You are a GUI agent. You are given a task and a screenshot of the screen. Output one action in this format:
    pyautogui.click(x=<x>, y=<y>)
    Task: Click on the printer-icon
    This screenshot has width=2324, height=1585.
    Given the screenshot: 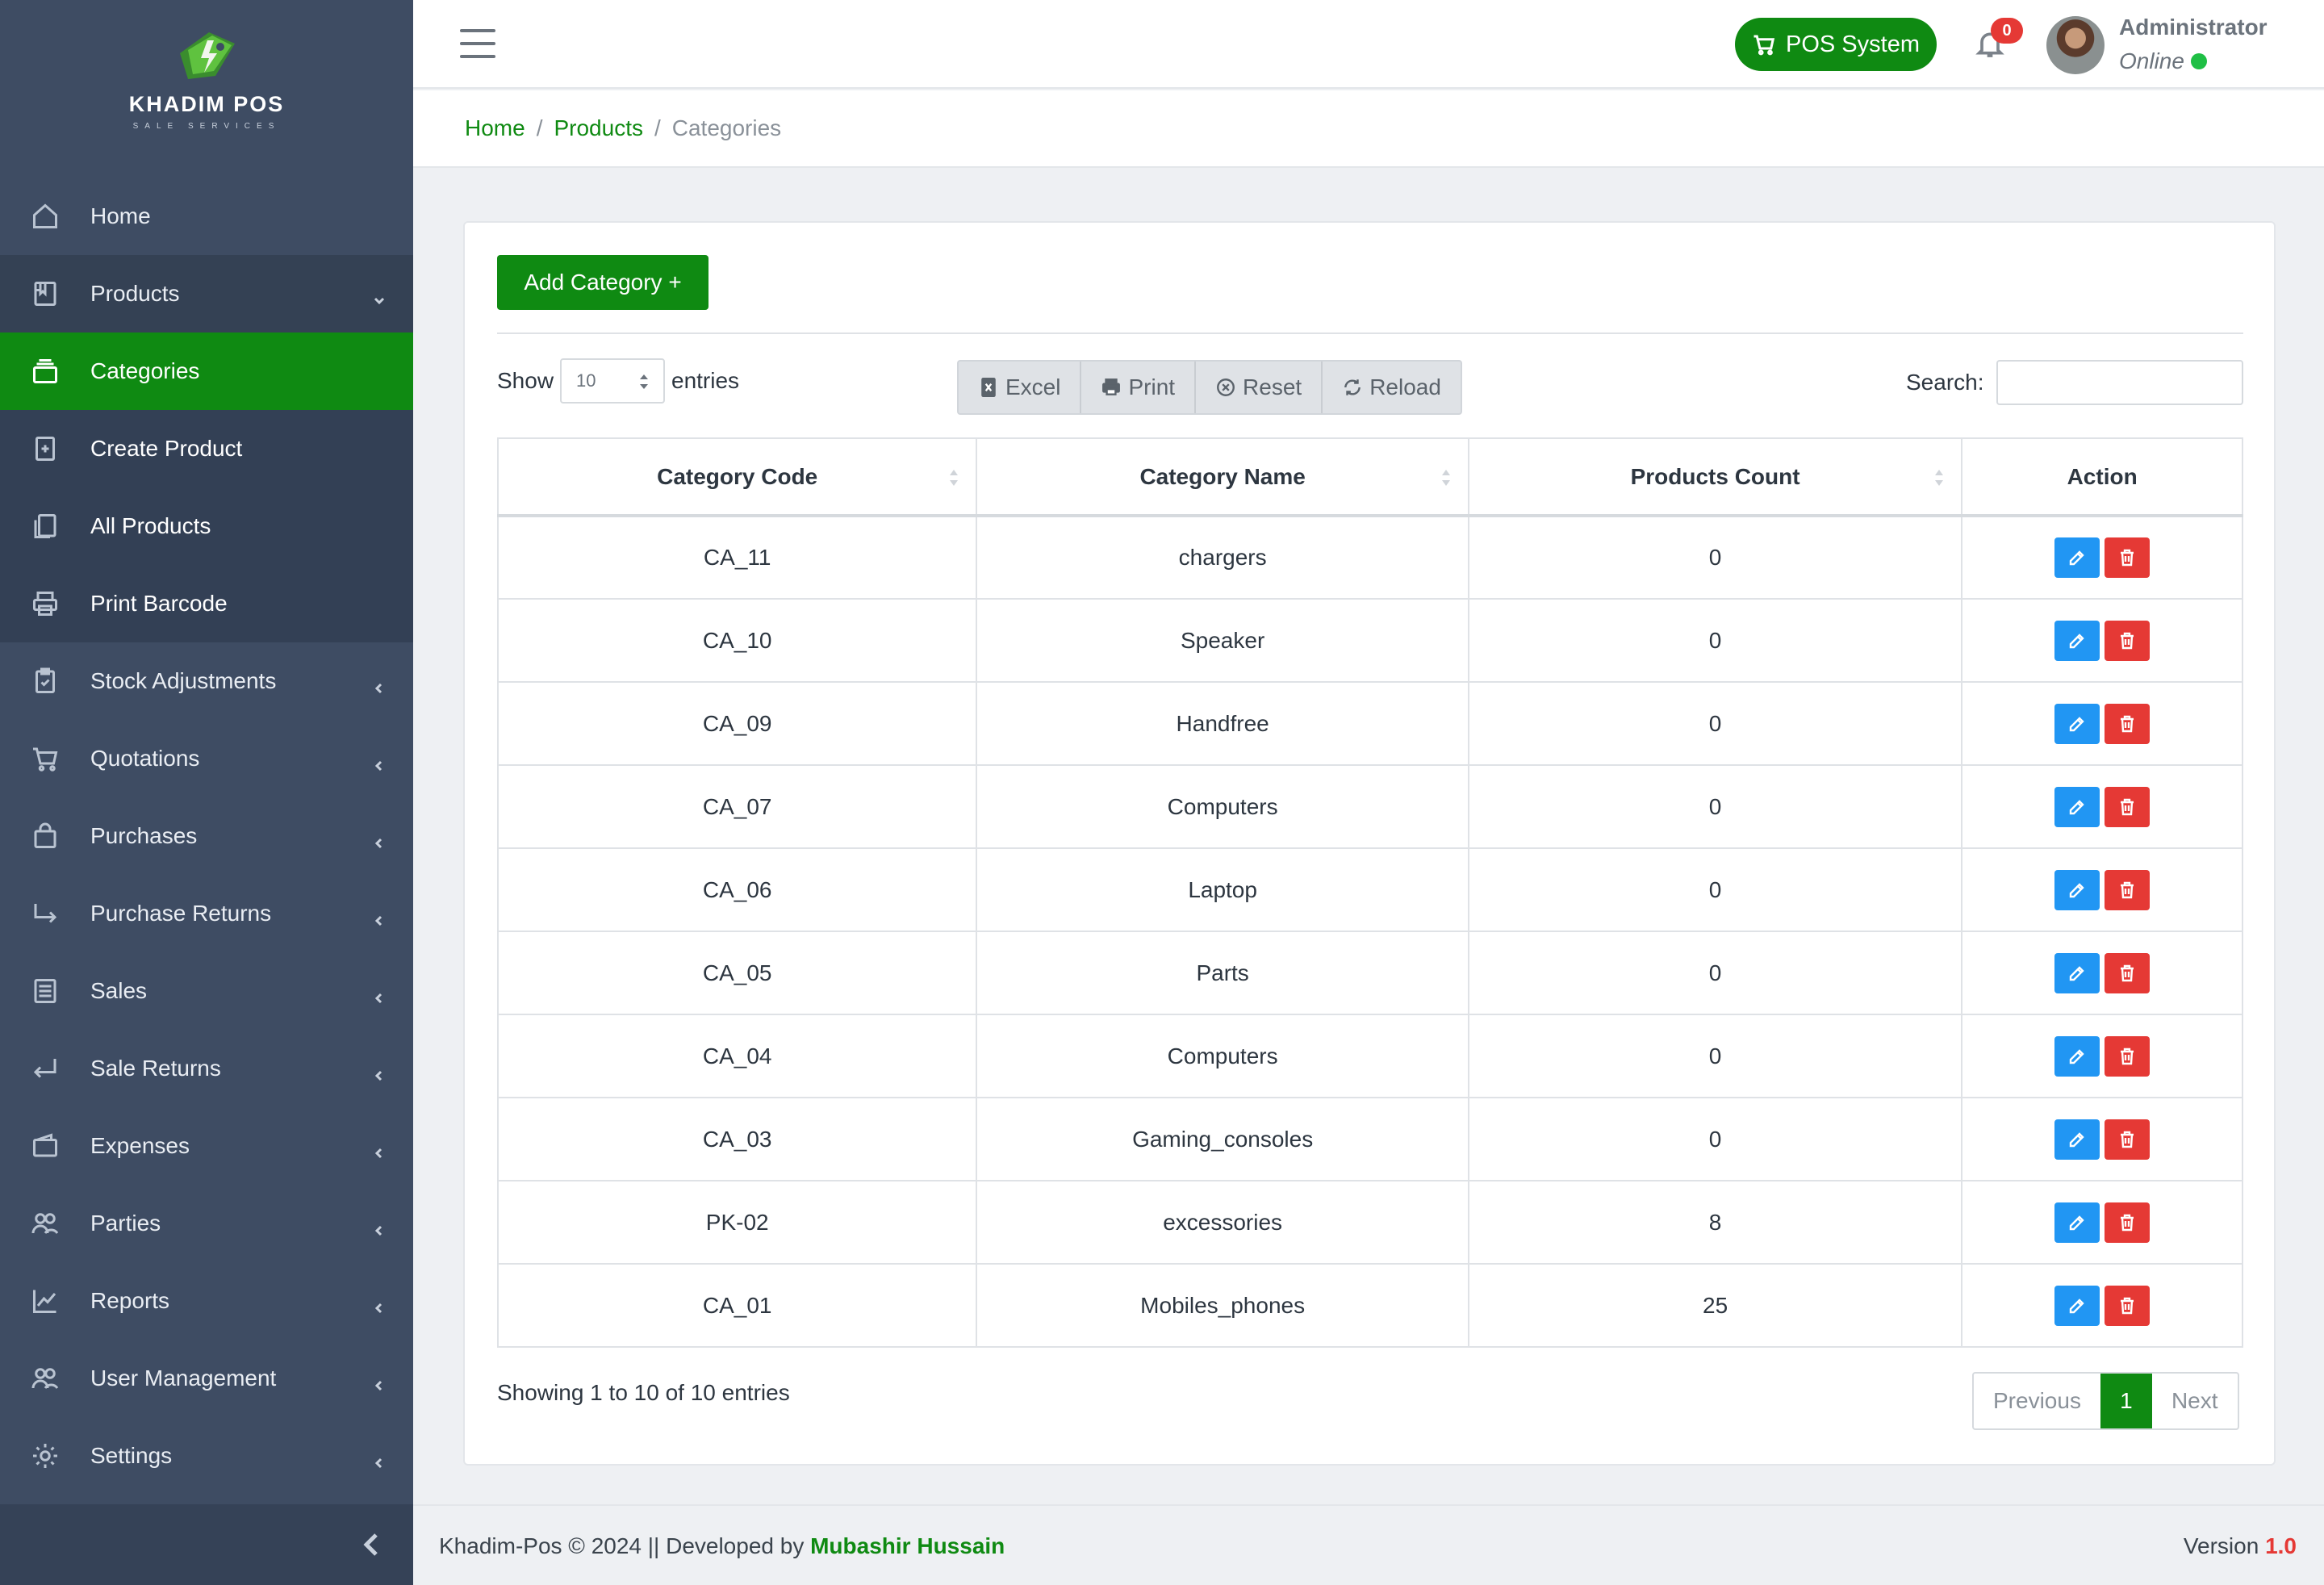 What is the action you would take?
    pyautogui.click(x=1111, y=386)
    